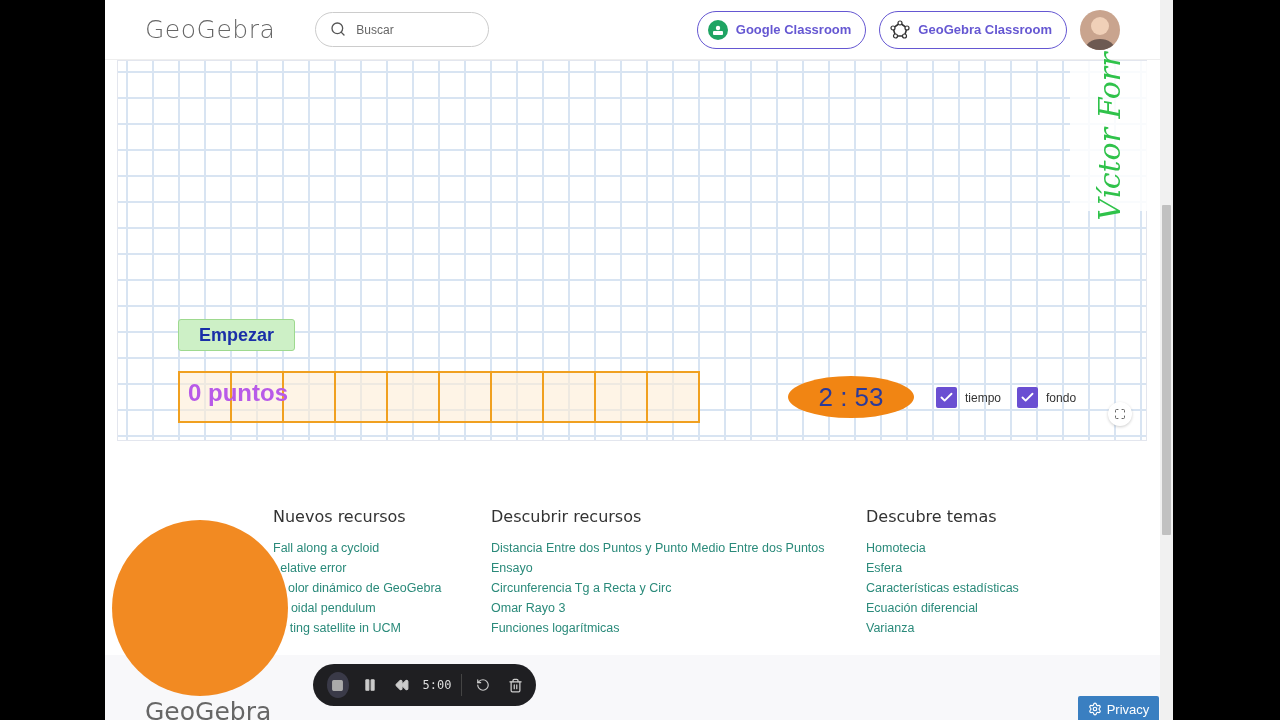 Image resolution: width=1280 pixels, height=720 pixels. I want to click on footer-link: Homotecia, so click(896, 548).